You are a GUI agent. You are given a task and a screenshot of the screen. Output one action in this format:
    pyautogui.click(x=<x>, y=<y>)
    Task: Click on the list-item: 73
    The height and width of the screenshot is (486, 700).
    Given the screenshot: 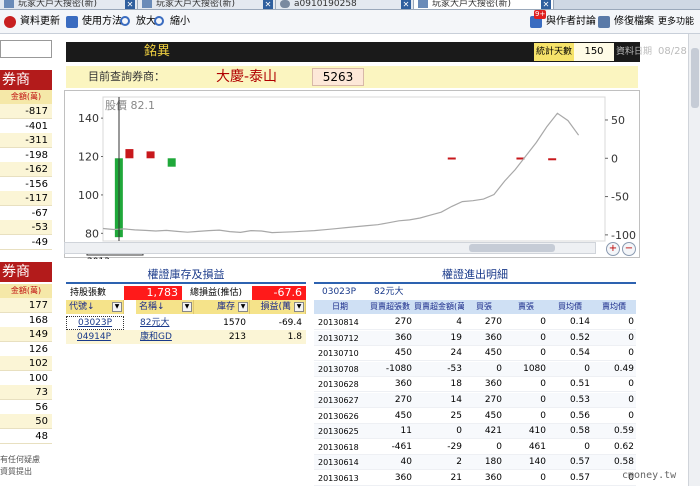 What is the action you would take?
    pyautogui.click(x=26, y=392)
    